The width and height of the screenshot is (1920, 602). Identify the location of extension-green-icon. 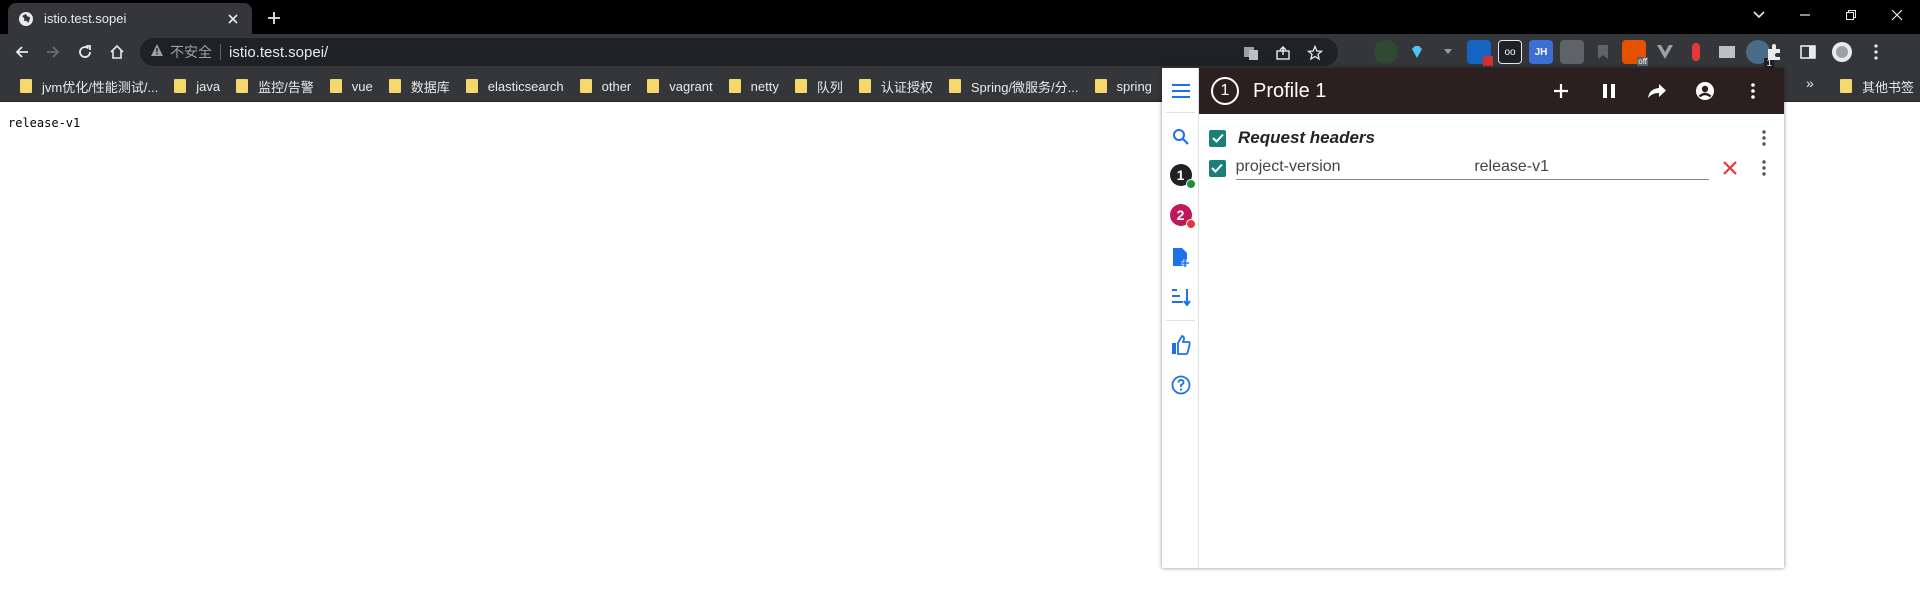
(1386, 52).